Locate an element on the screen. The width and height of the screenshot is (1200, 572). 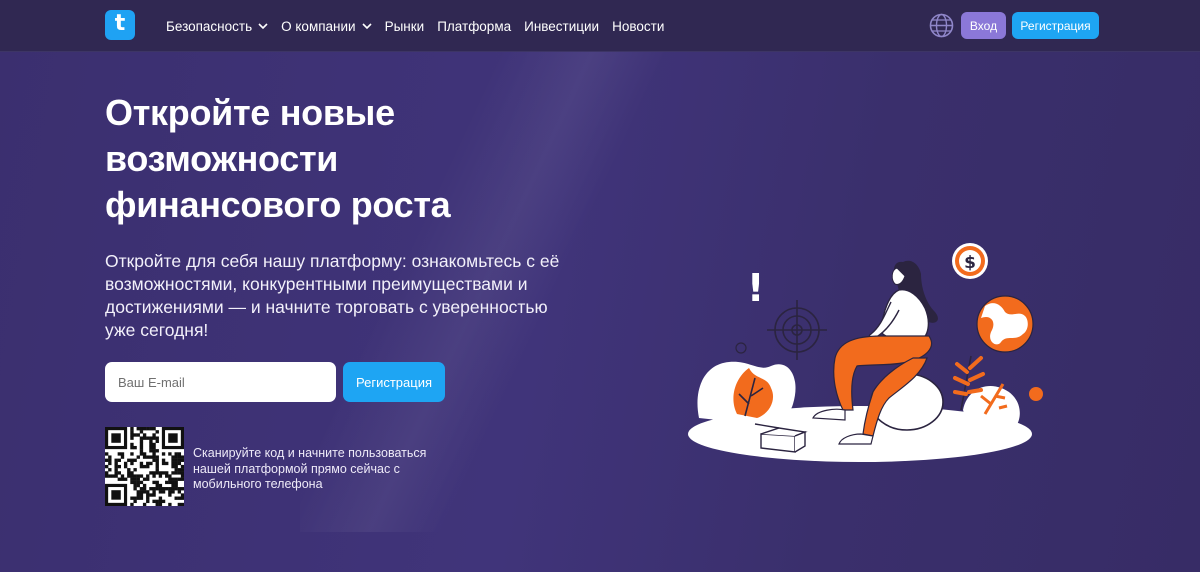
nav-item-label: Новости is located at coordinates (638, 26).